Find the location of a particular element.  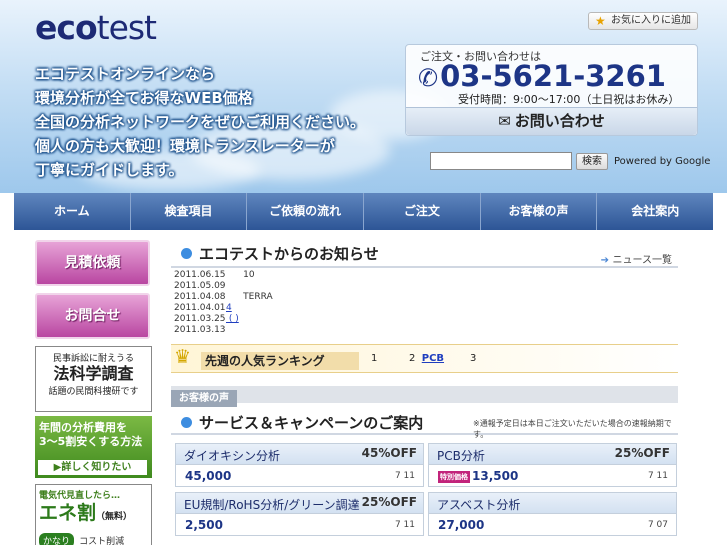

news-date: 2011.04.08 is located at coordinates (200, 297).